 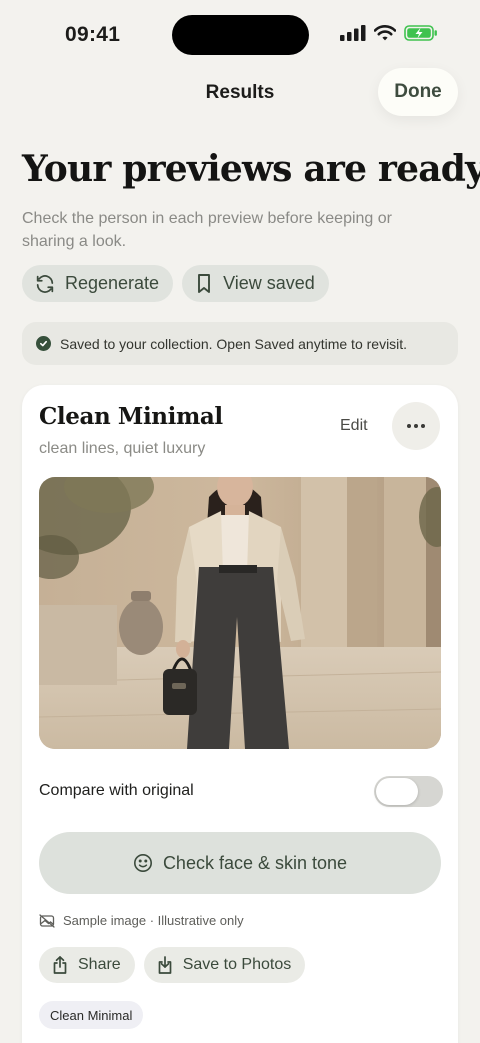 What do you see at coordinates (43, 343) in the screenshot?
I see `checkmark-icon` at bounding box center [43, 343].